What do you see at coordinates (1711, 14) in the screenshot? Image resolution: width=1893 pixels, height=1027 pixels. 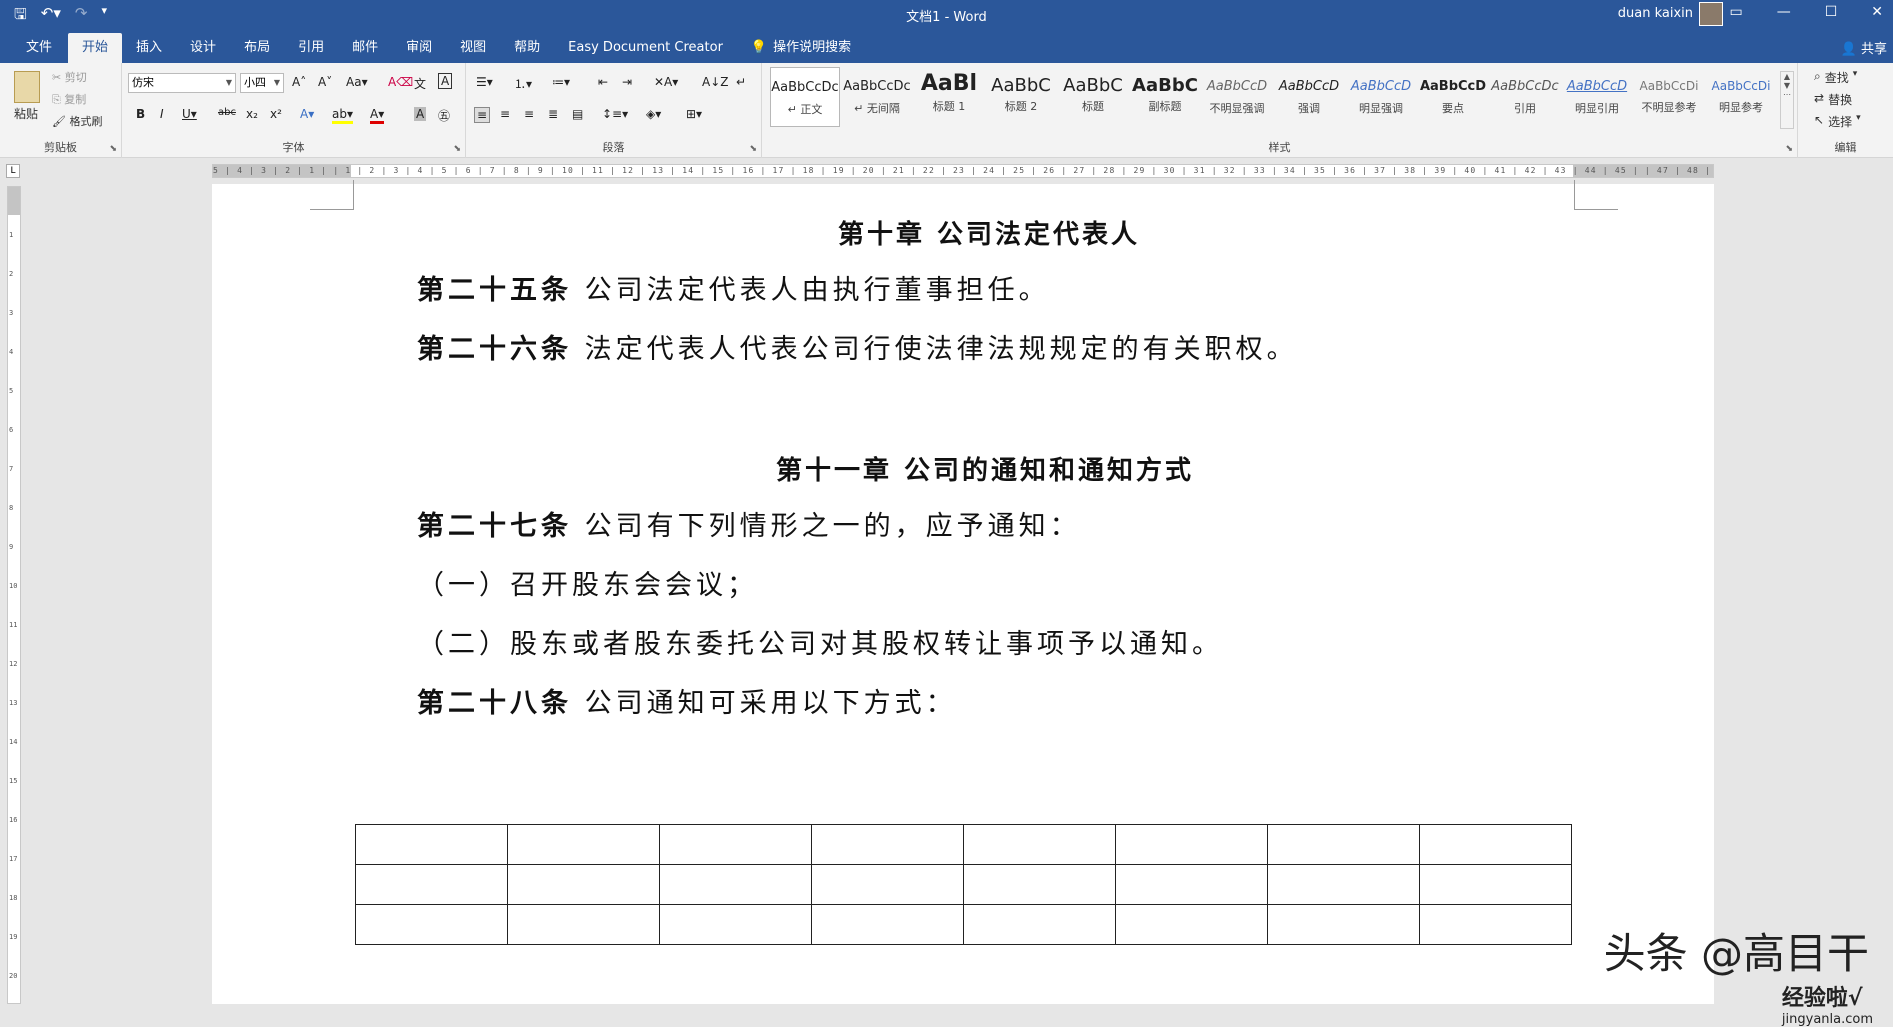 I see `avatar` at bounding box center [1711, 14].